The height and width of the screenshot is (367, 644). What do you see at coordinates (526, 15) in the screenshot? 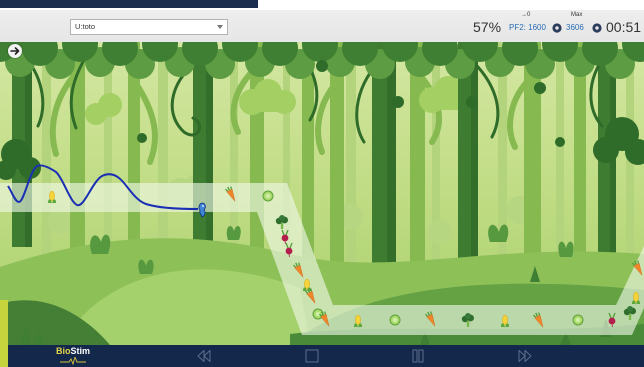
I see `pf2-caption: →0` at bounding box center [526, 15].